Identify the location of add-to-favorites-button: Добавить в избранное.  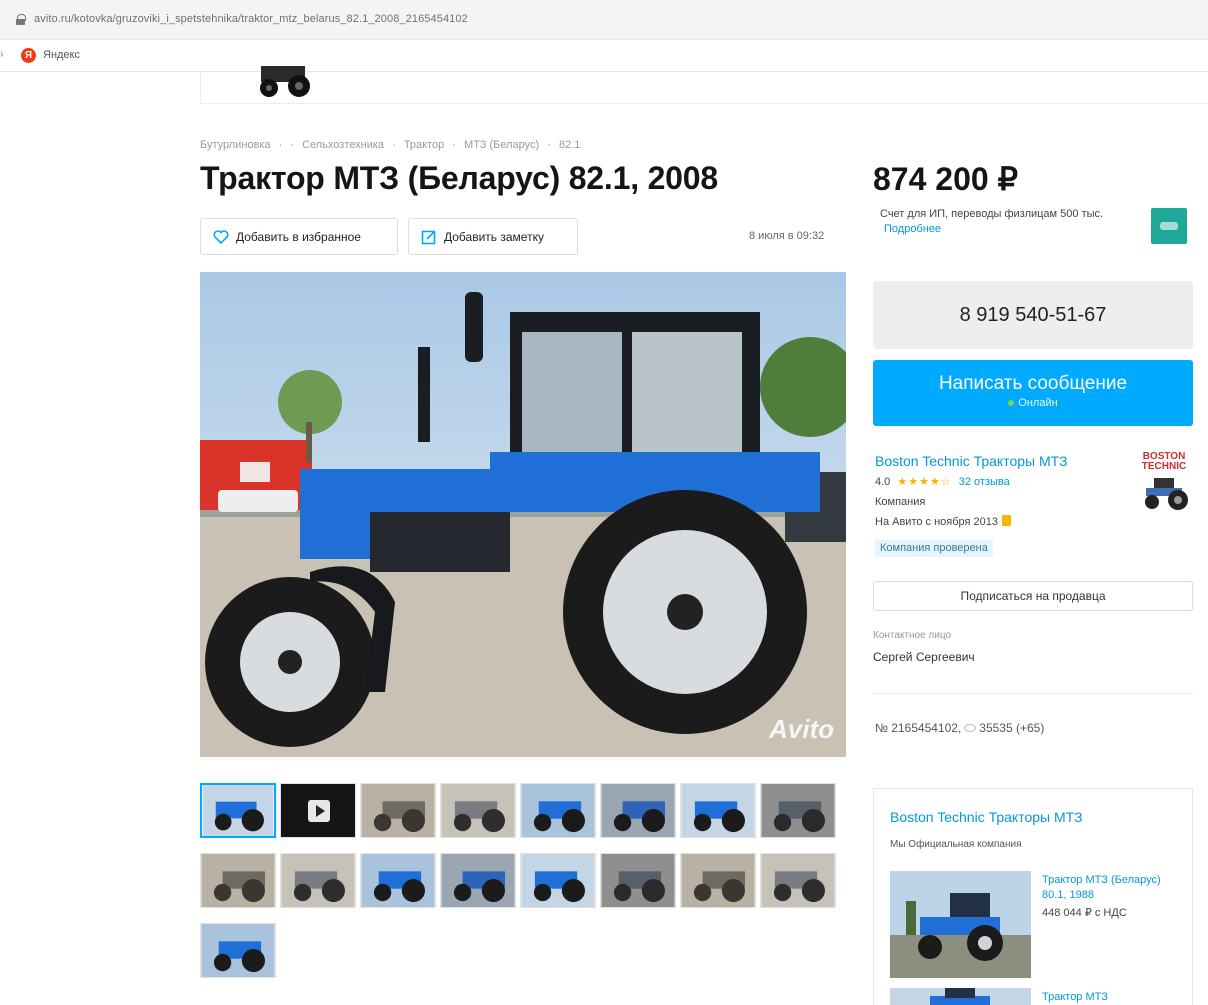
(299, 236).